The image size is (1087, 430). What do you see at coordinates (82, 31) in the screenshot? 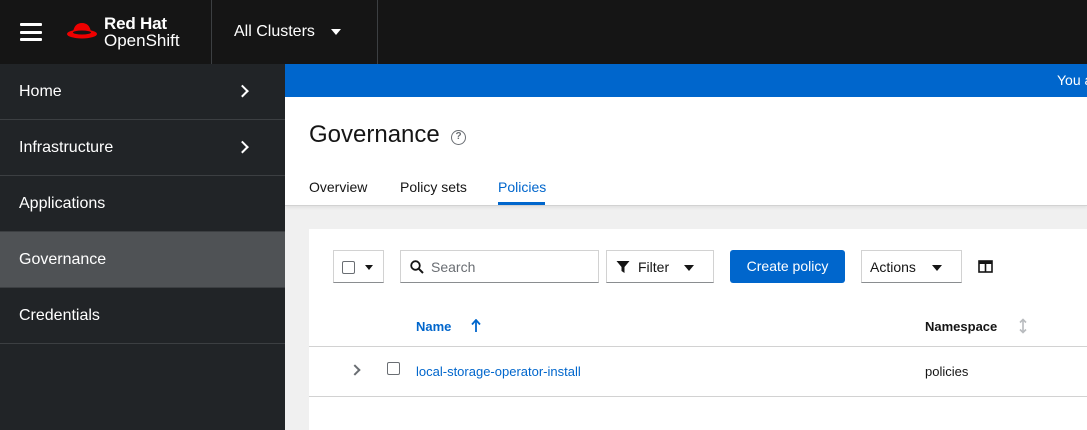
I see `redhat-logo` at bounding box center [82, 31].